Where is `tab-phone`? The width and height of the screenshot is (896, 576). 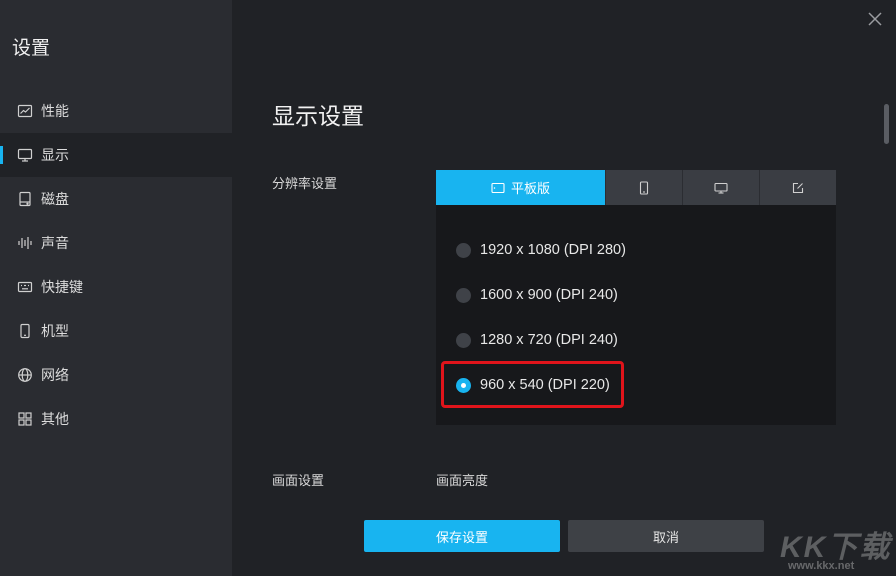 tab-phone is located at coordinates (643, 187).